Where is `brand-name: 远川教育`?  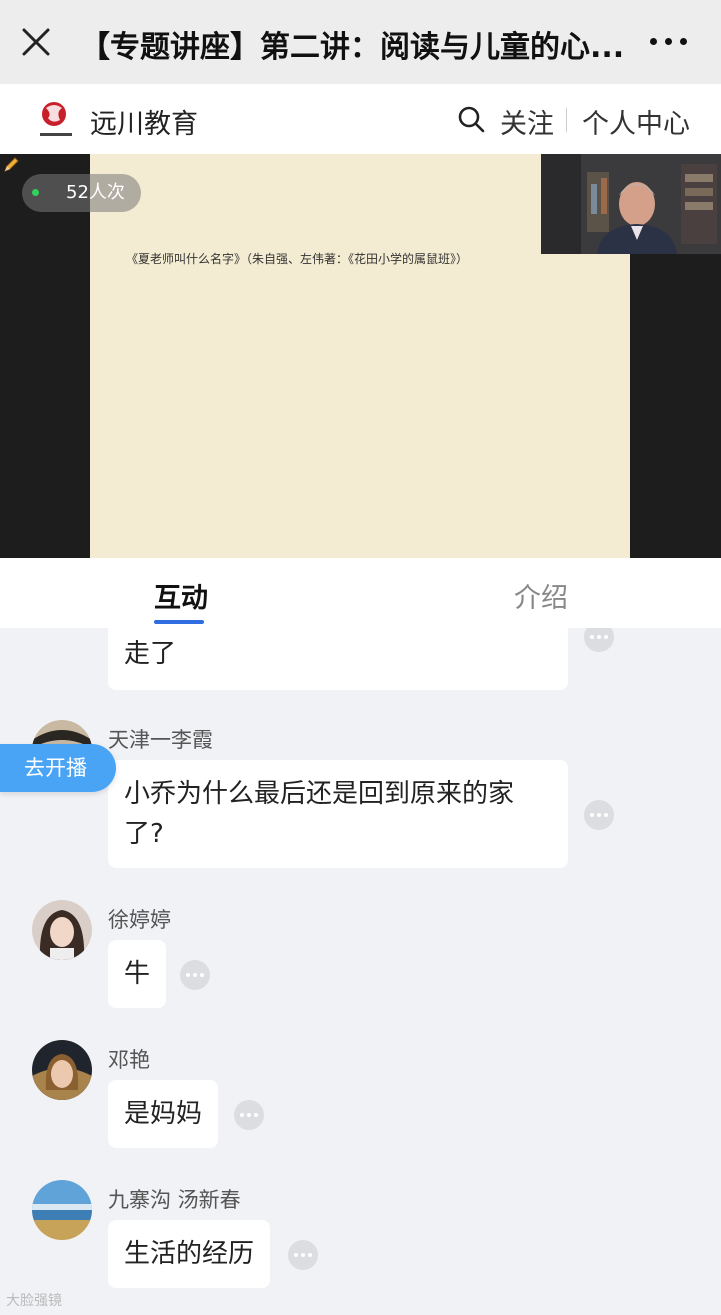 brand-name: 远川教育 is located at coordinates (144, 124).